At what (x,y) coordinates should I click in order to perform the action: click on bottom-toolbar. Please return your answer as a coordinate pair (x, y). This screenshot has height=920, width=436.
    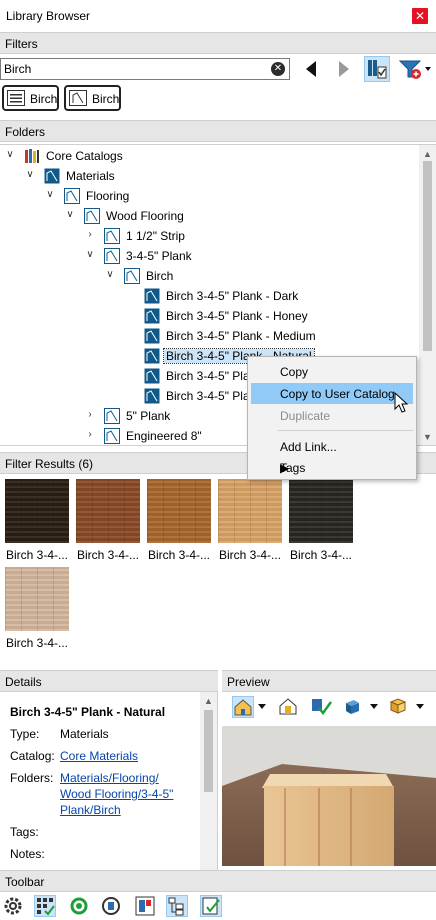
    Looking at the image, I should click on (218, 906).